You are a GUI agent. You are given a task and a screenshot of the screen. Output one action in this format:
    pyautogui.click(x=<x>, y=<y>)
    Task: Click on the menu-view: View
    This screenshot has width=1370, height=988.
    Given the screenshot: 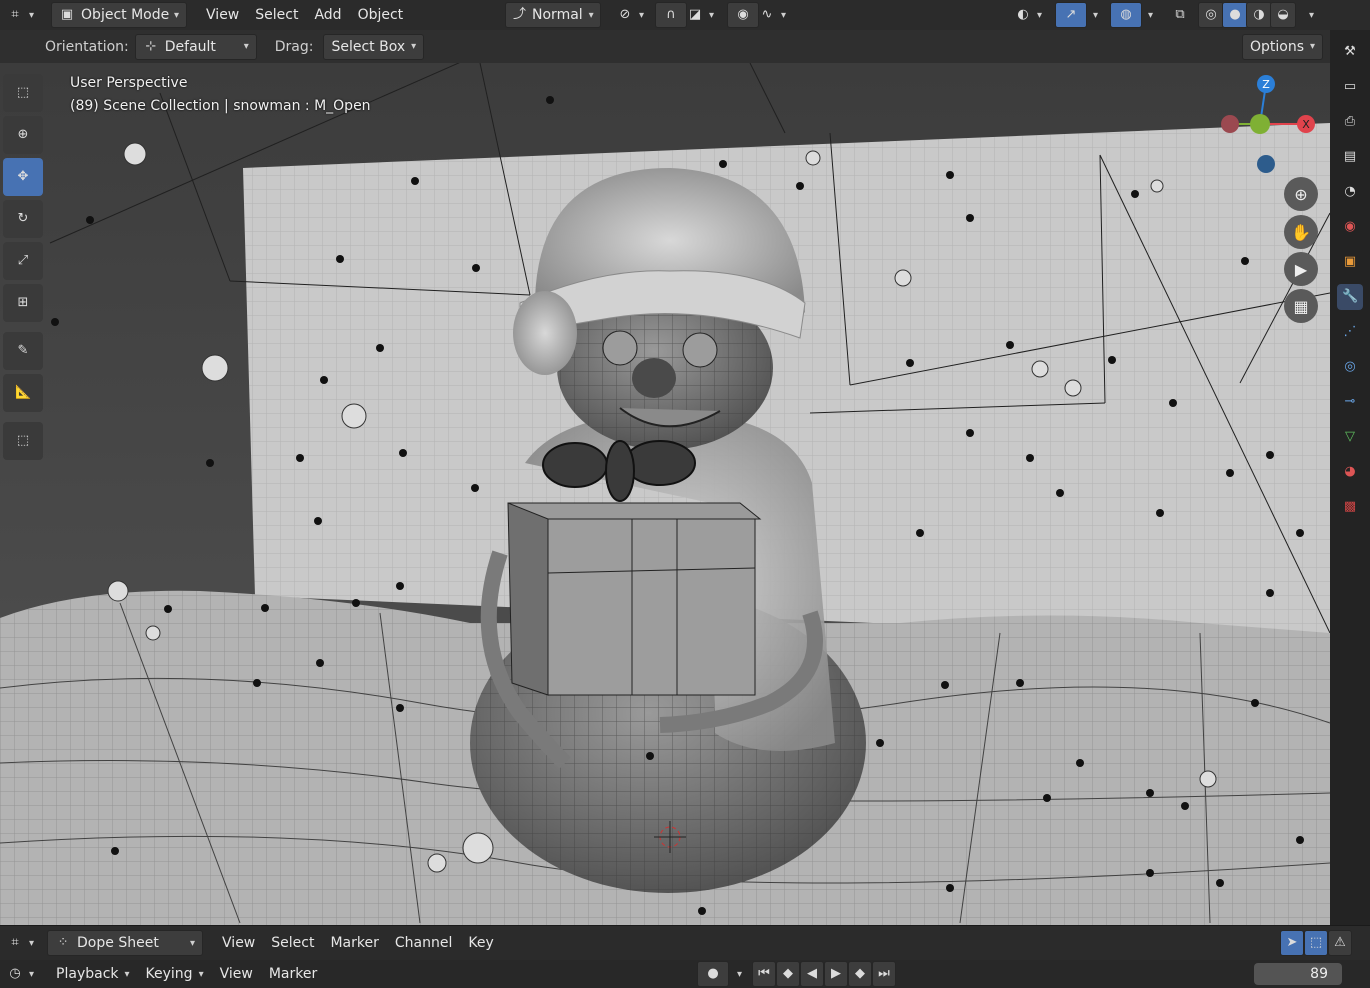 What is the action you would take?
    pyautogui.click(x=222, y=15)
    